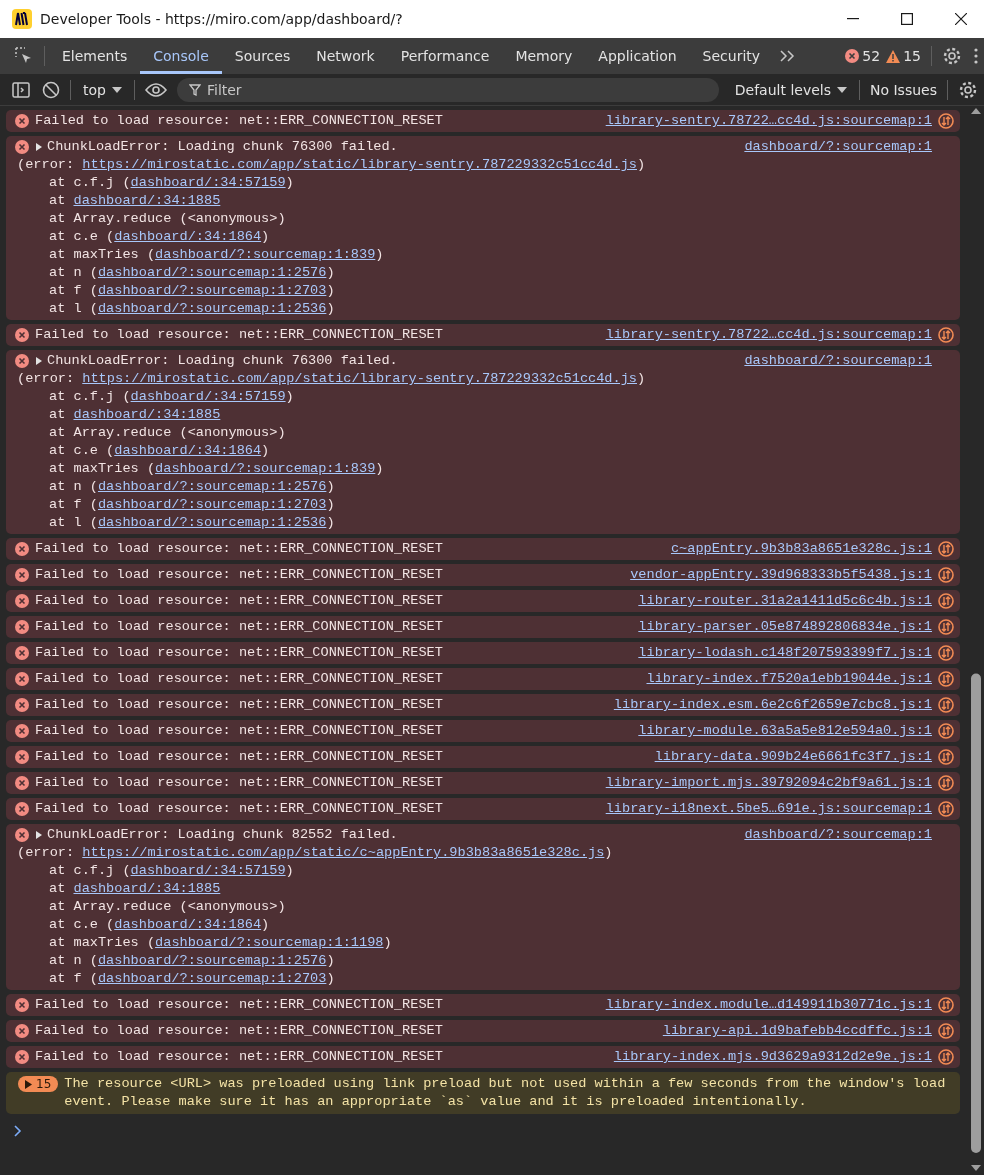 This screenshot has width=984, height=1175. Describe the element at coordinates (893, 56) in the screenshot. I see `warning-icon` at that location.